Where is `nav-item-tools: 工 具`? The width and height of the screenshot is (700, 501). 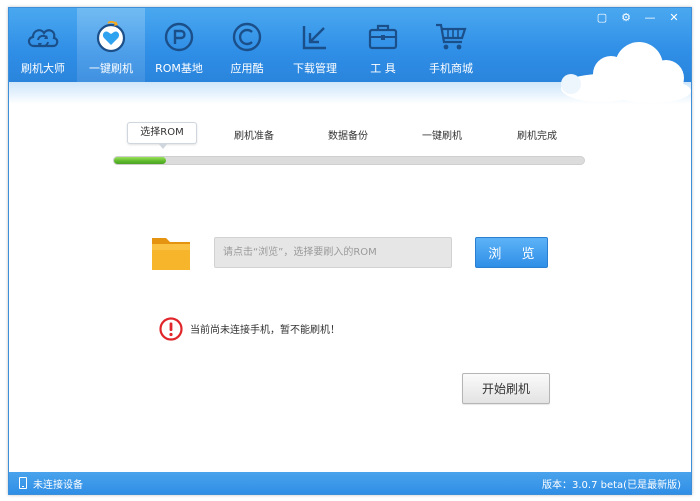 nav-item-tools: 工 具 is located at coordinates (383, 45).